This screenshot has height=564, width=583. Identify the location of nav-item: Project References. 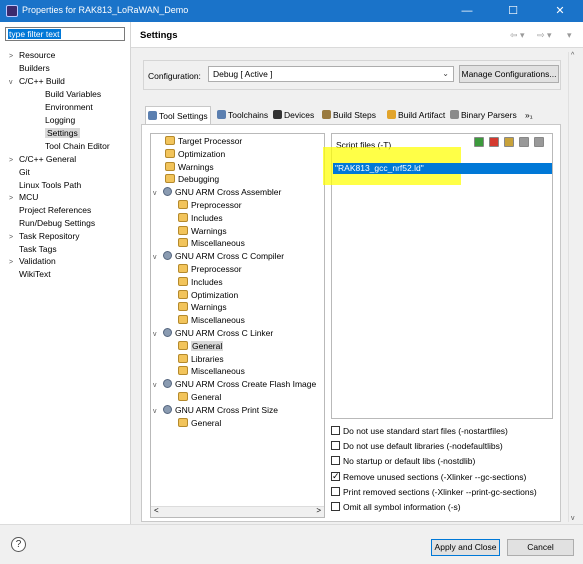
(50, 210).